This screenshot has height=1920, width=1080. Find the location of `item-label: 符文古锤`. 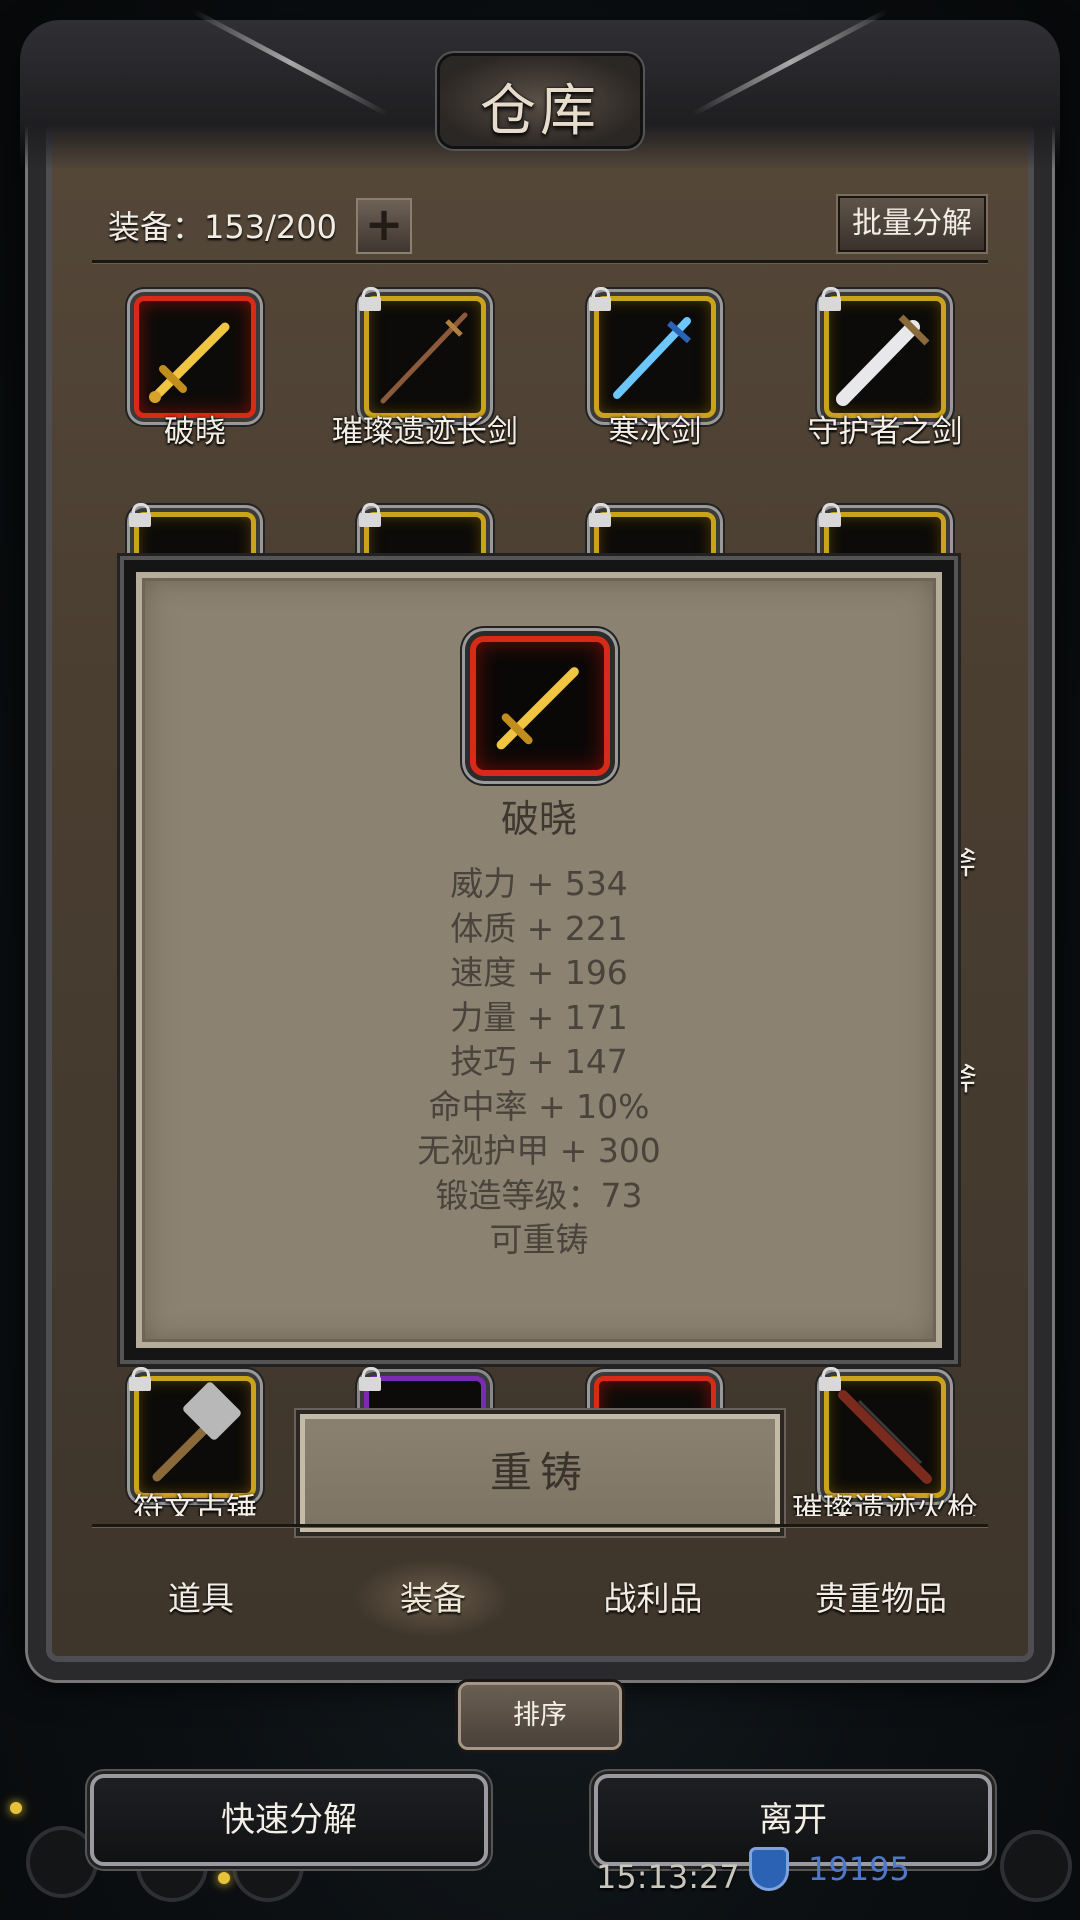

item-label: 符文古锤 is located at coordinates (195, 1504).